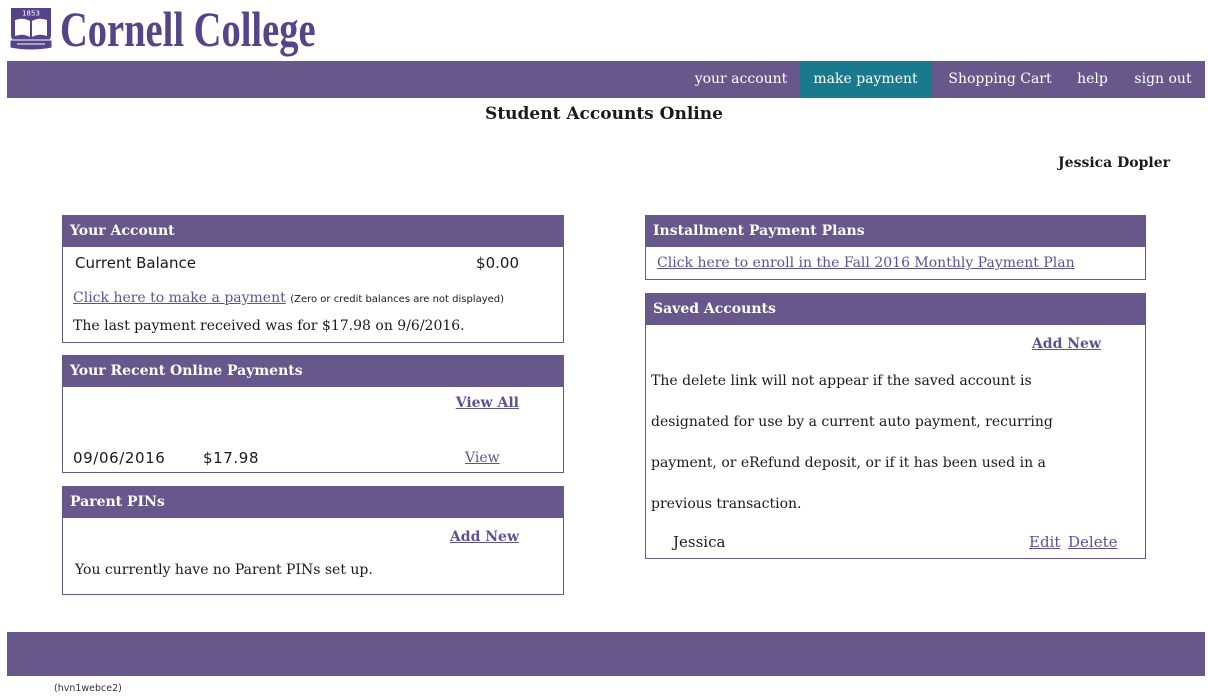 Image resolution: width=1208 pixels, height=696 pixels. What do you see at coordinates (313, 231) in the screenshot?
I see `your-account-heading: Your Account` at bounding box center [313, 231].